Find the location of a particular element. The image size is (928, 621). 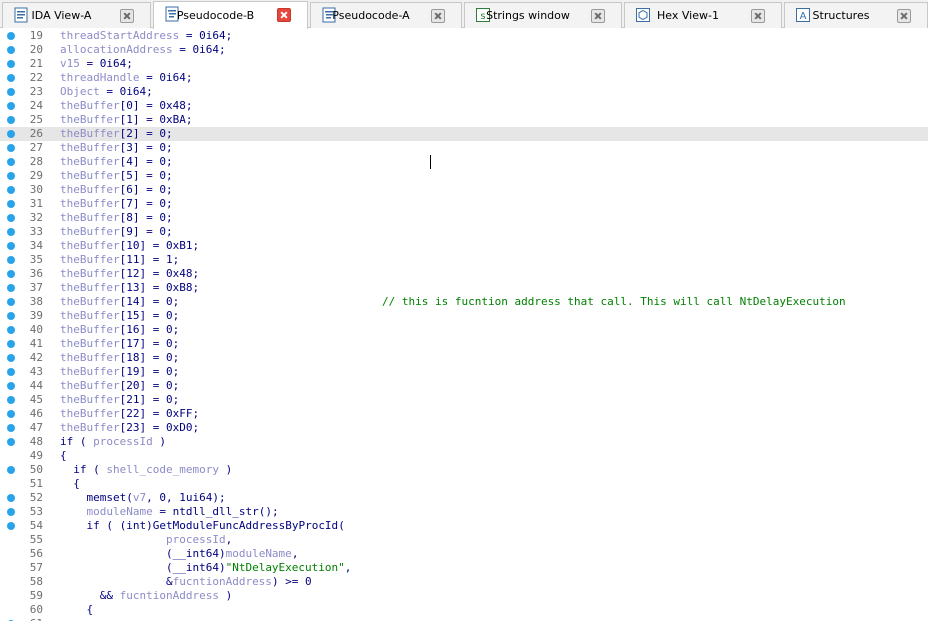

code-text: && fucntionAddress ) is located at coordinates (146, 596).